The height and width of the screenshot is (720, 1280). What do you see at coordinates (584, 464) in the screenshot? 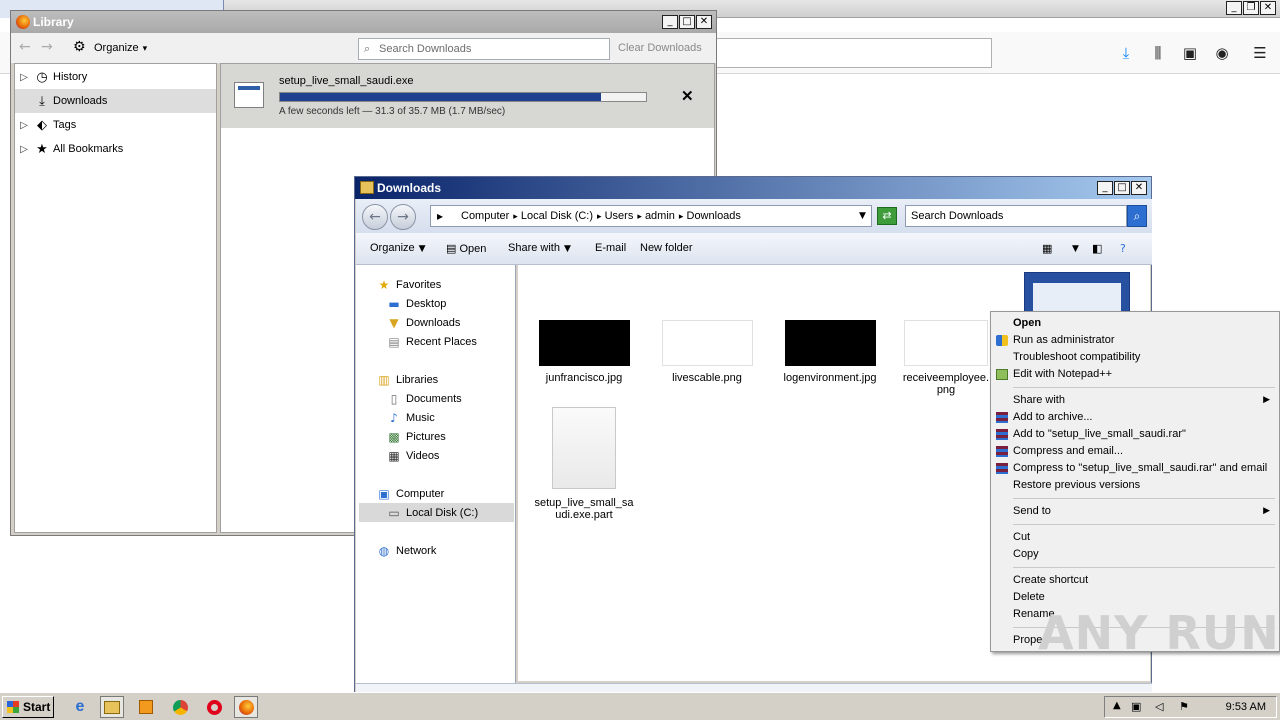
I see `file-item: setup_live_small_saudi.exe.part` at bounding box center [584, 464].